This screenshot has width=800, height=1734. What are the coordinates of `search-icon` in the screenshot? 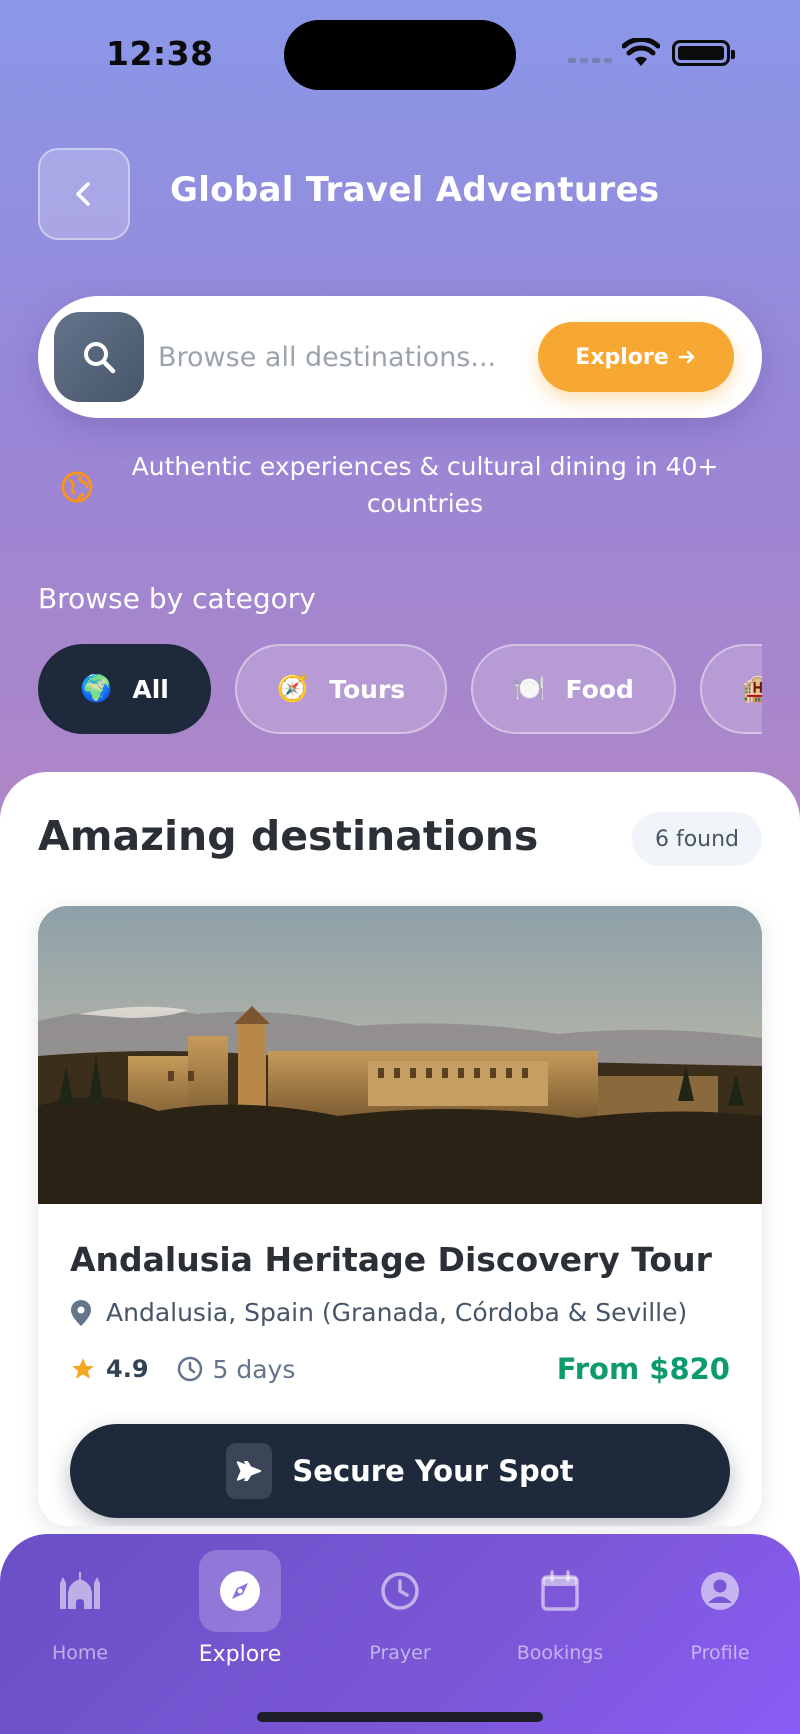 It's located at (100, 358).